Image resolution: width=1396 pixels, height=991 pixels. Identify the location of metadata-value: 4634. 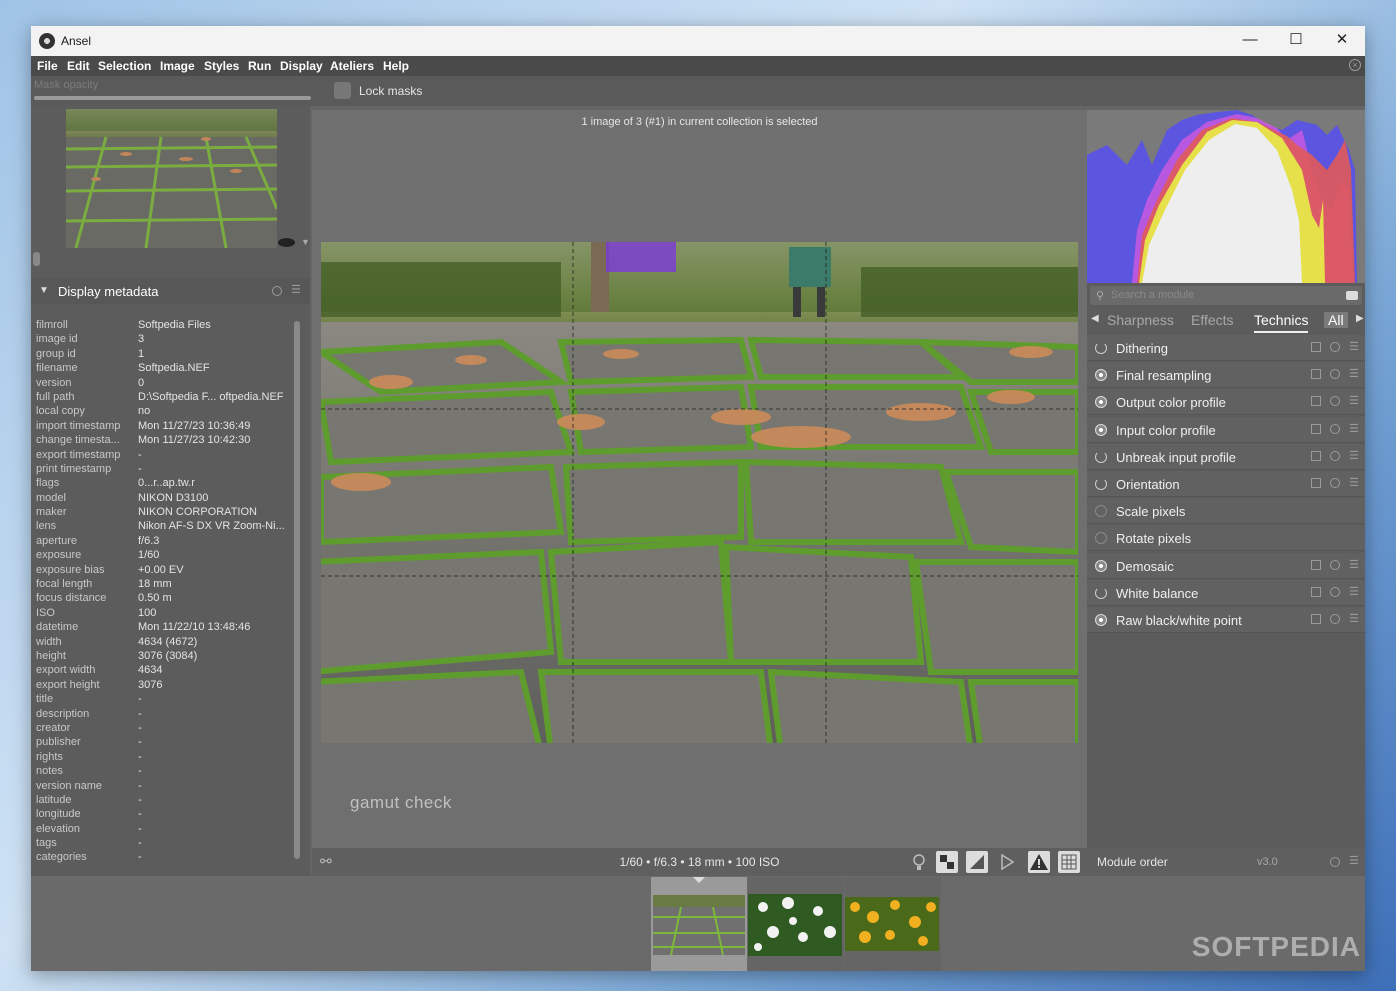
(150, 670).